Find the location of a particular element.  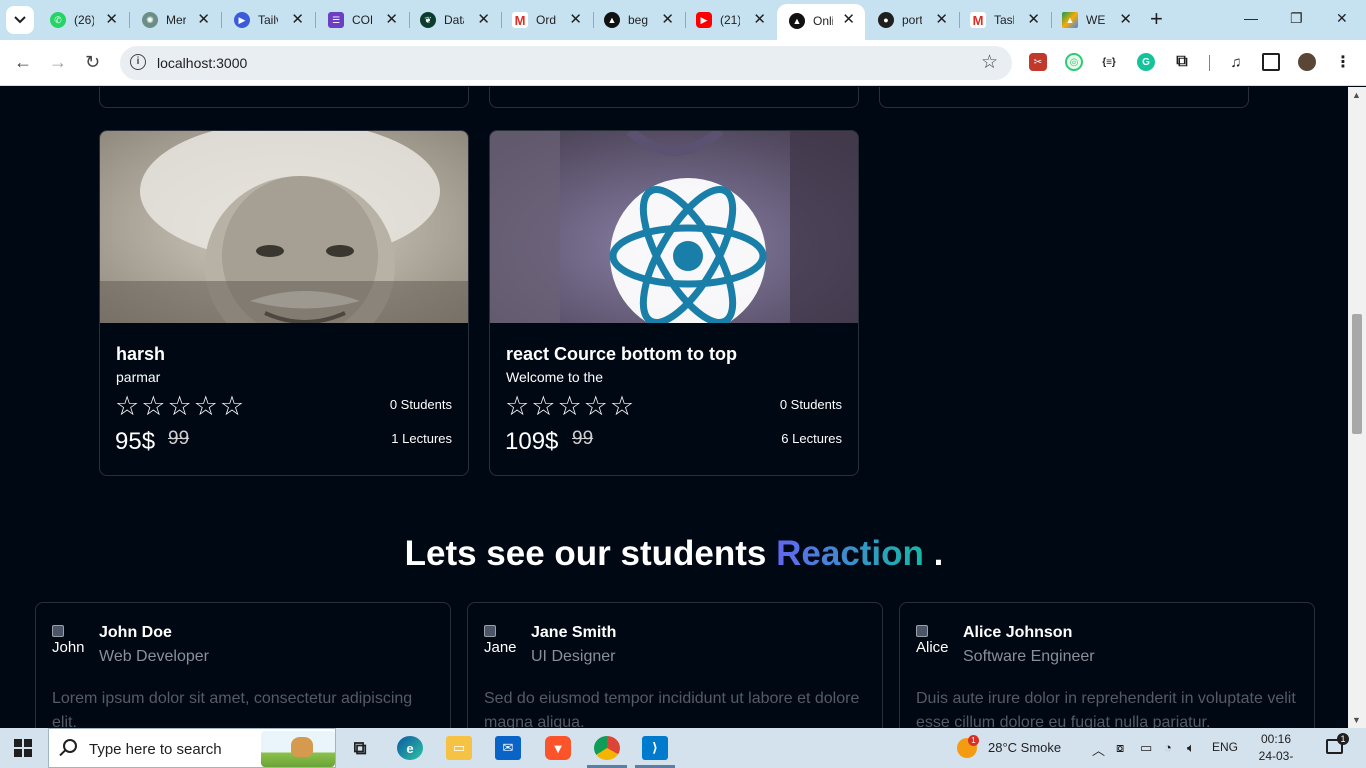

browser-tab: ▶ (21) ✕ is located at coordinates (730, 20).